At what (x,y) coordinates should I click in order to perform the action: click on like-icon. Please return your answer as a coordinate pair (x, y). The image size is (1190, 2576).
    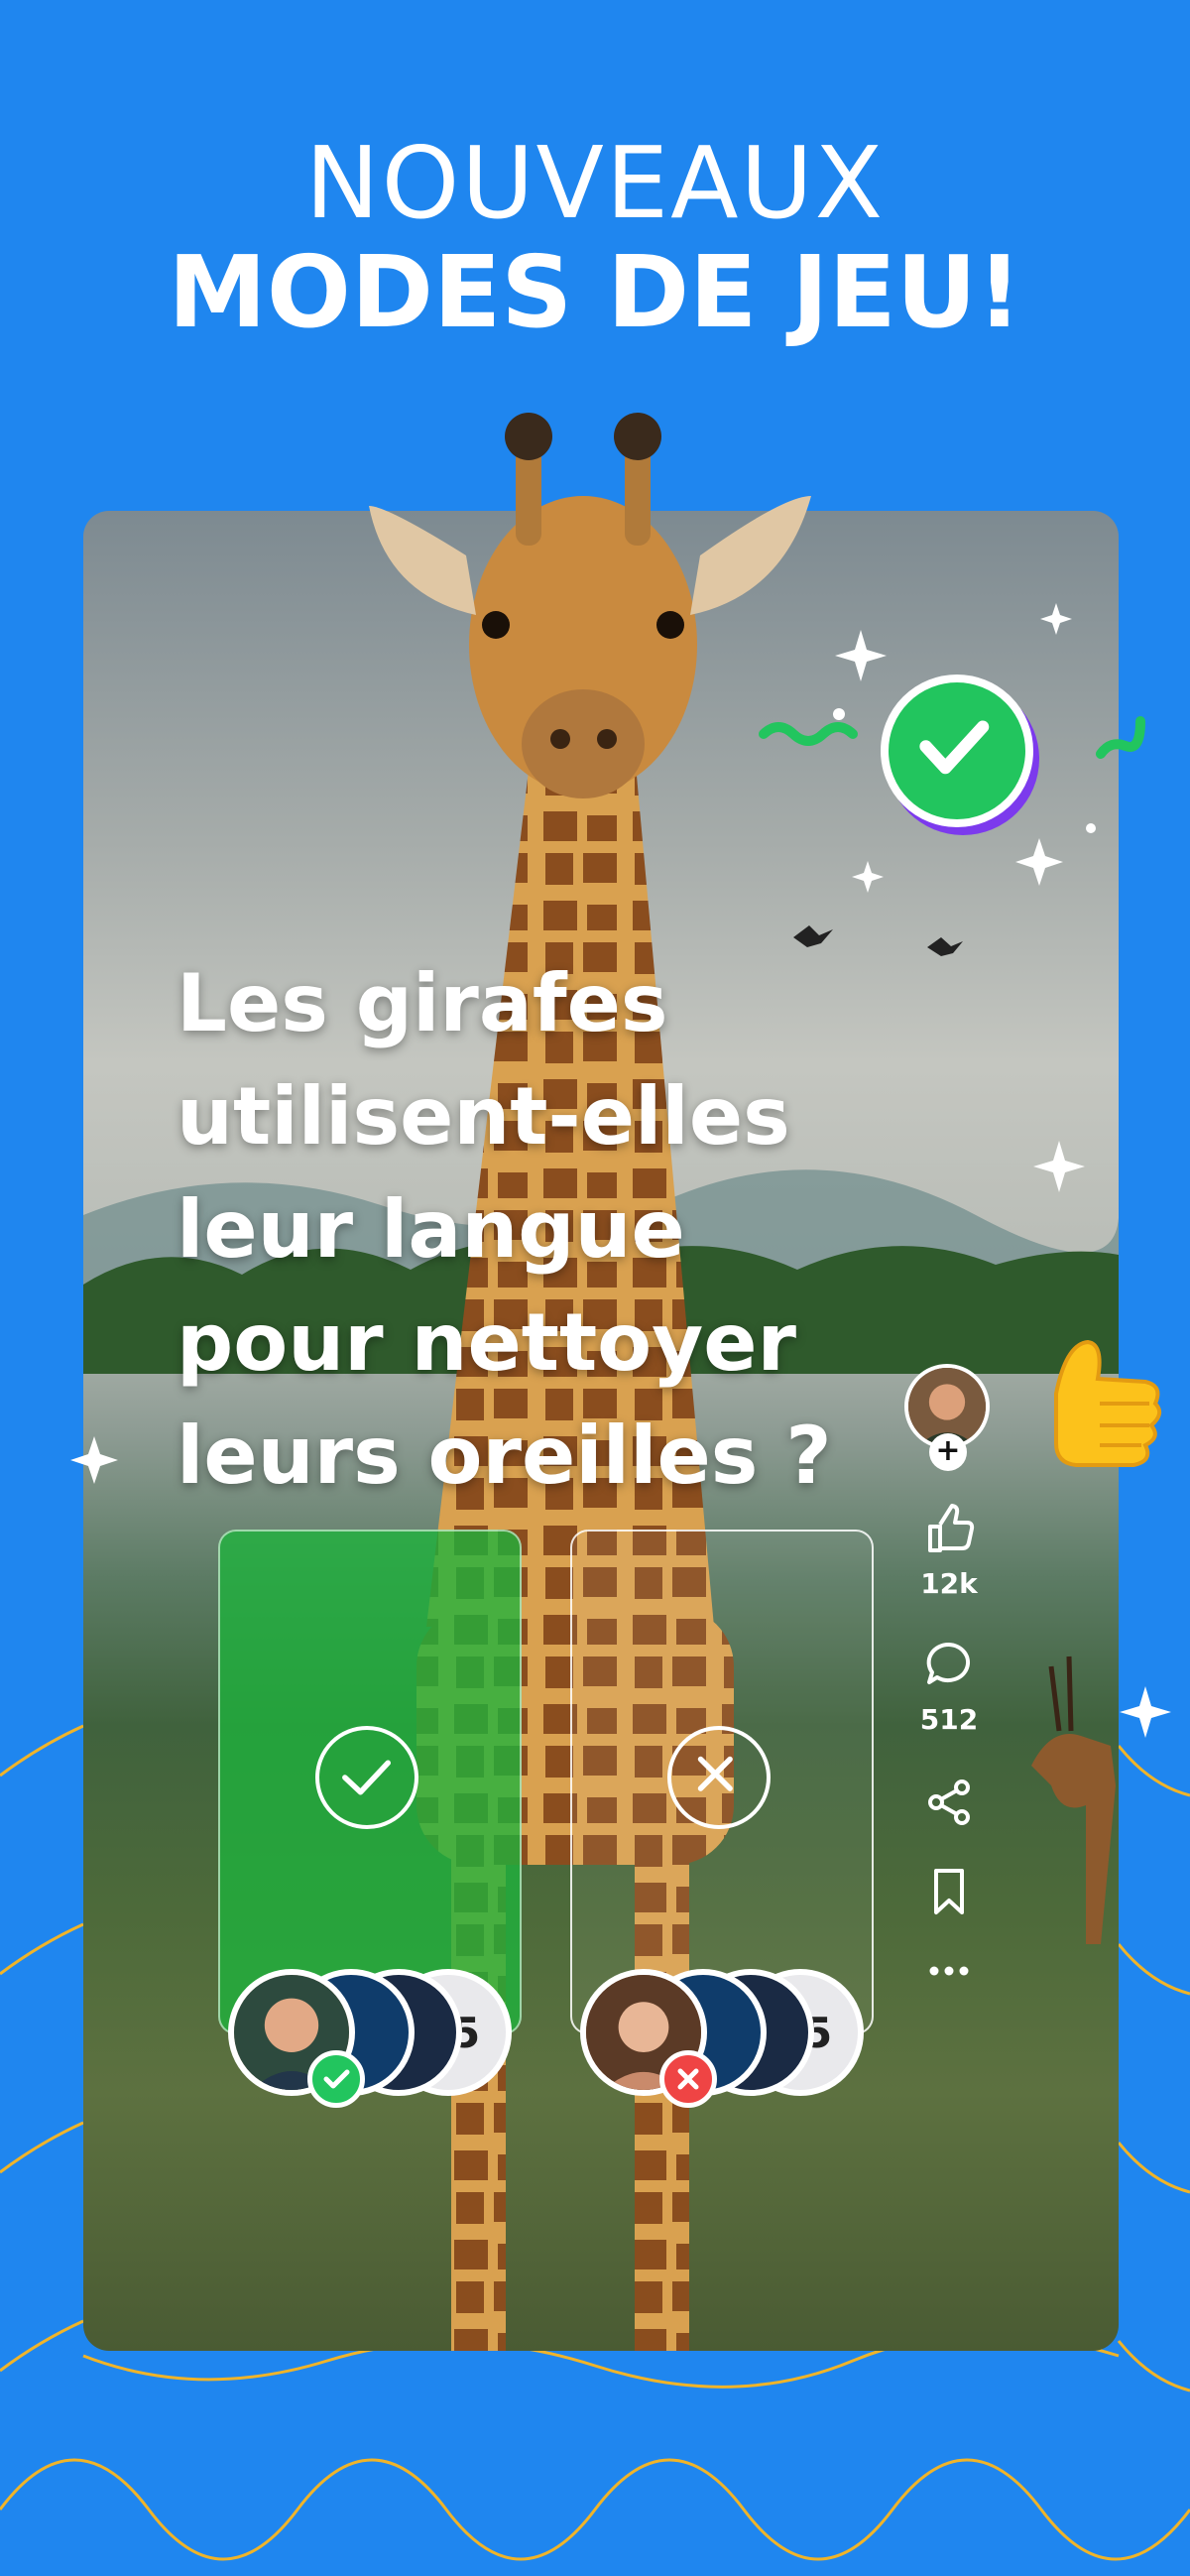
    Looking at the image, I should click on (949, 1529).